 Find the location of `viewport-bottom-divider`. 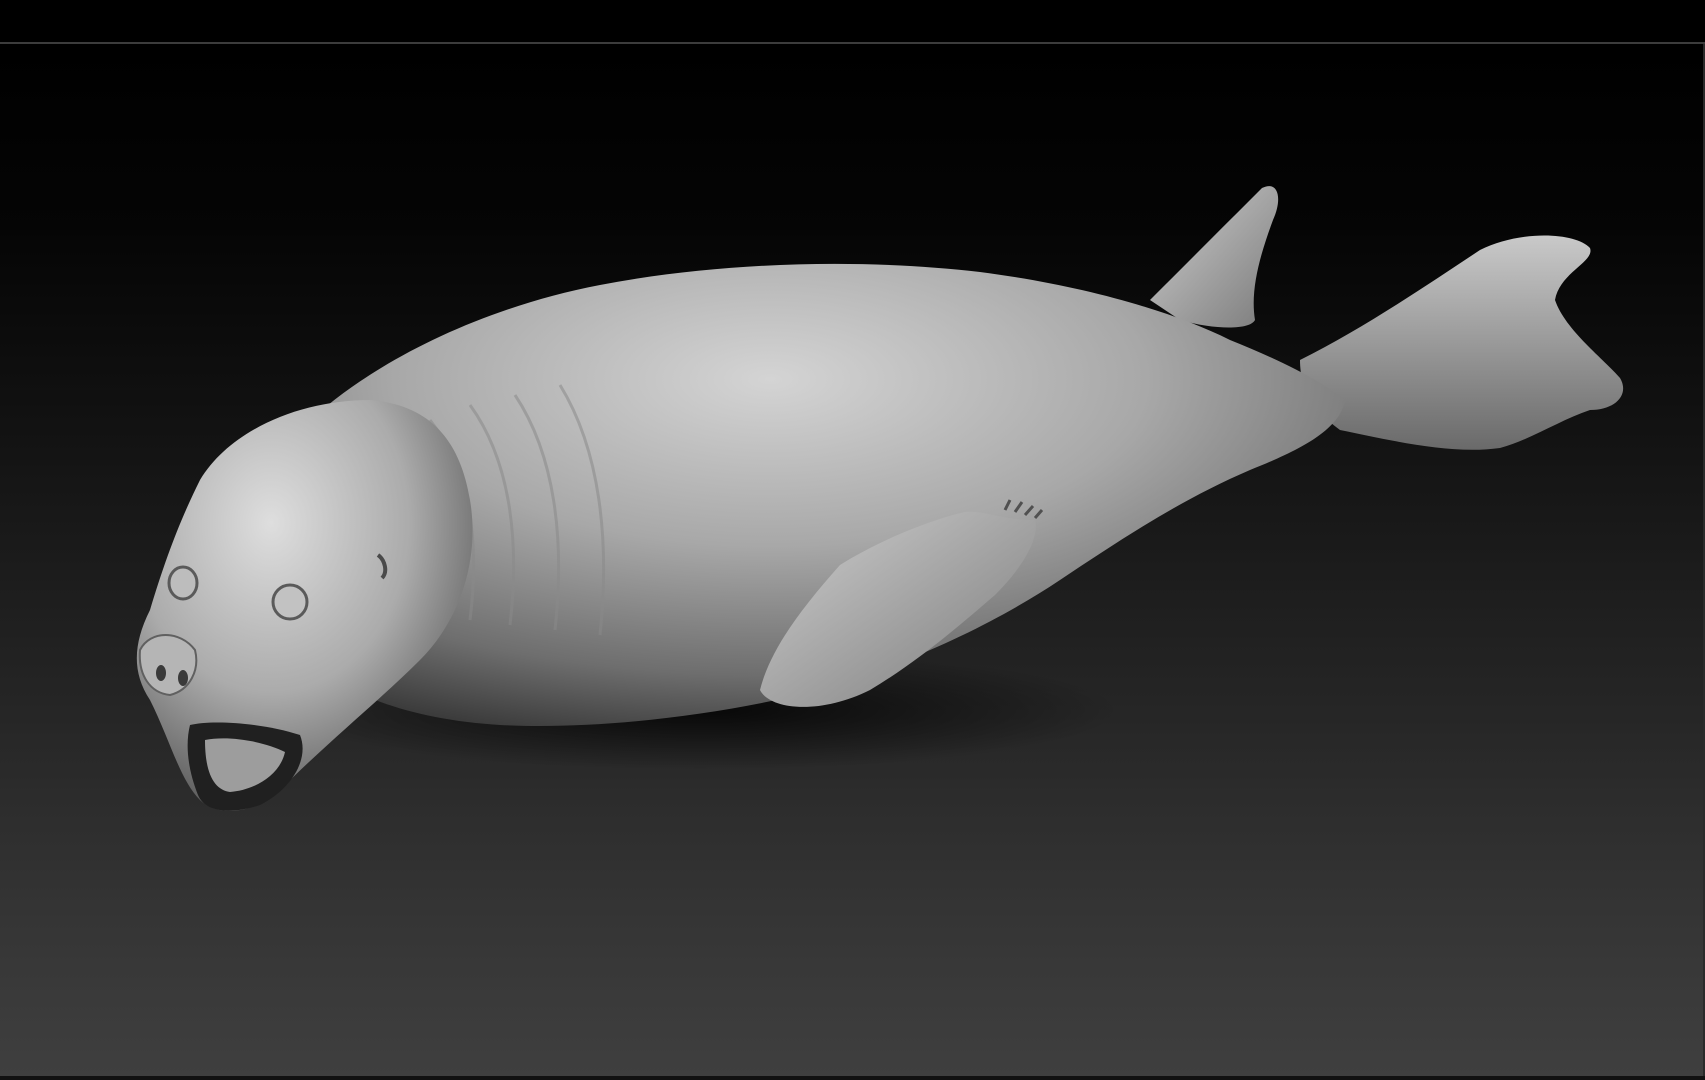

viewport-bottom-divider is located at coordinates (852, 1078).